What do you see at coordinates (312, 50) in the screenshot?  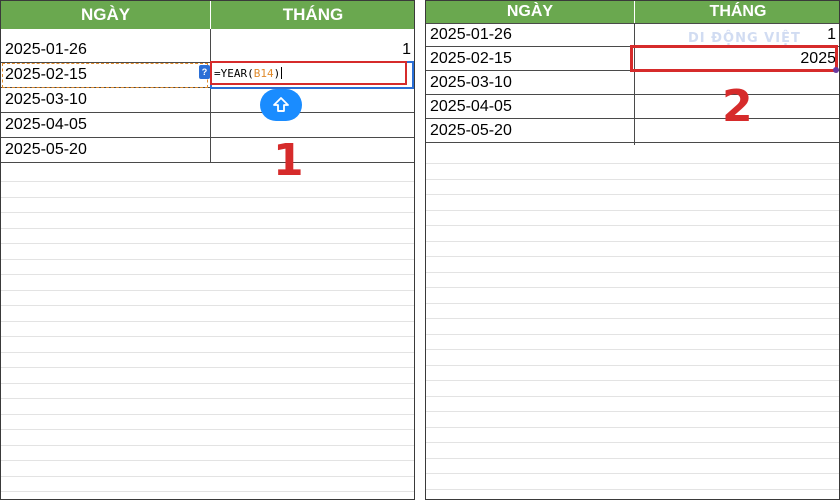 I see `cell-month: 1` at bounding box center [312, 50].